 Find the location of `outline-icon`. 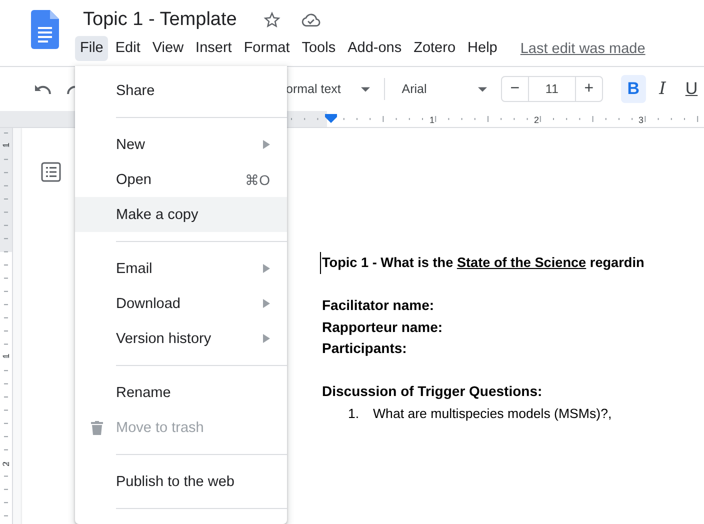

outline-icon is located at coordinates (51, 172).